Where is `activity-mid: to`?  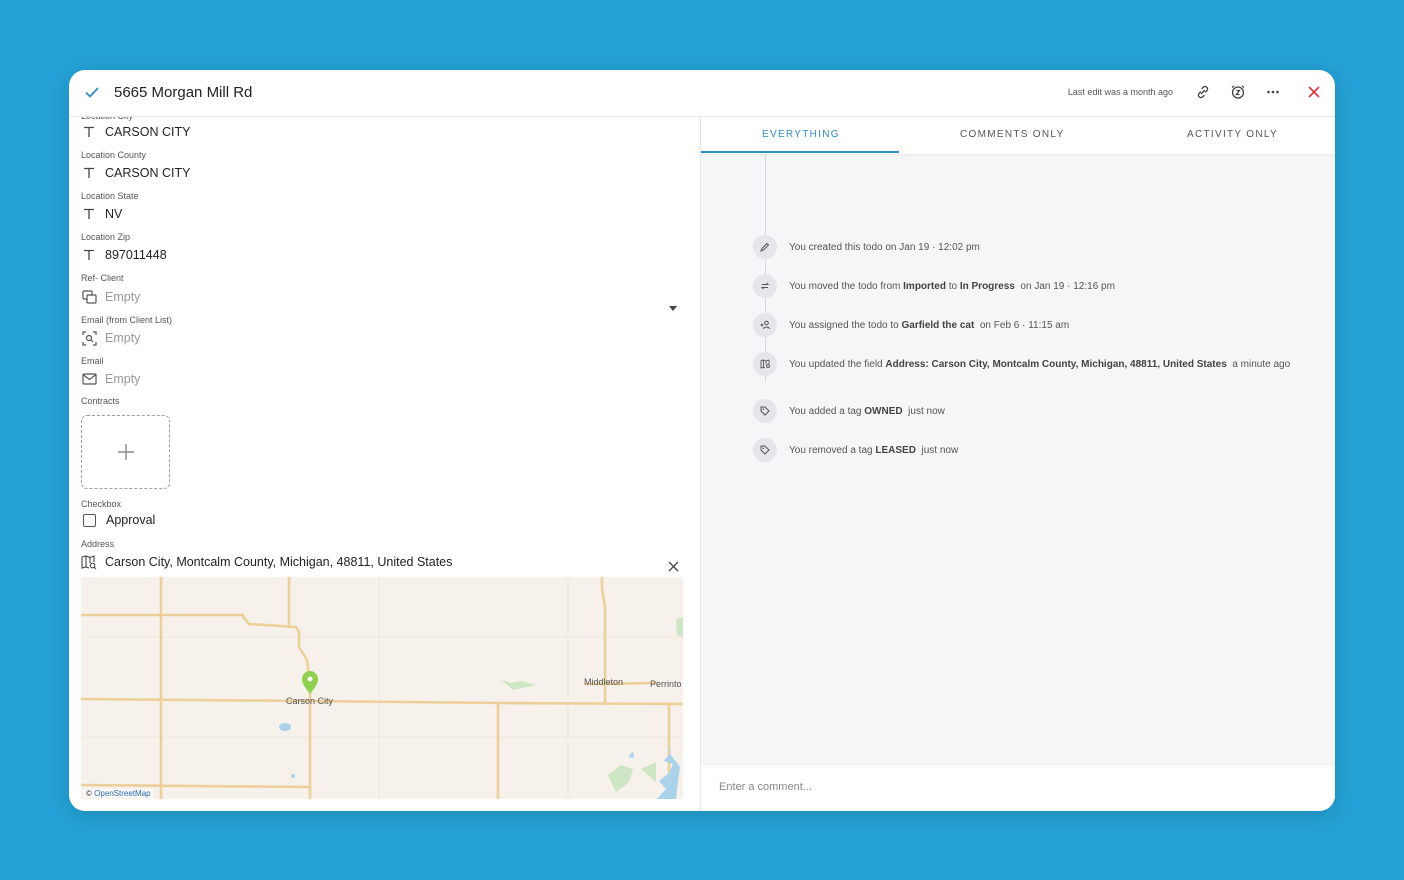 activity-mid: to is located at coordinates (952, 286).